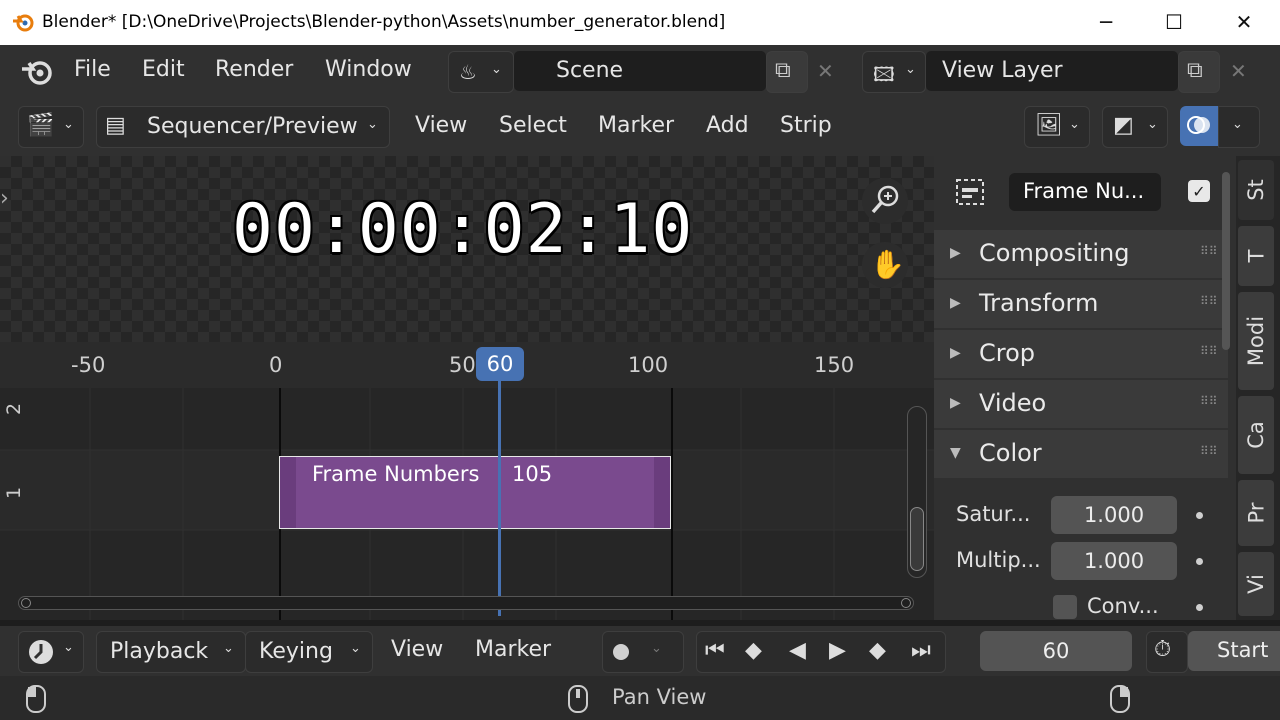 Image resolution: width=1280 pixels, height=720 pixels. What do you see at coordinates (715, 650) in the screenshot?
I see `jump-start-icon: ⏮` at bounding box center [715, 650].